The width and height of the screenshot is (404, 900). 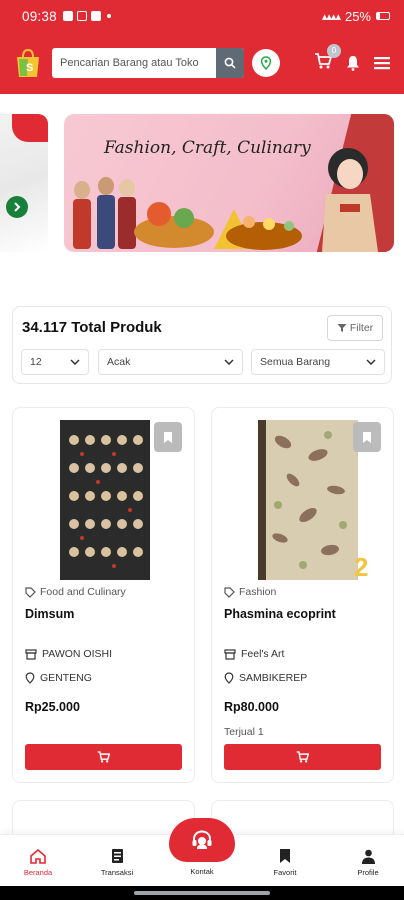 I want to click on nav-label: Transaksi, so click(x=117, y=872).